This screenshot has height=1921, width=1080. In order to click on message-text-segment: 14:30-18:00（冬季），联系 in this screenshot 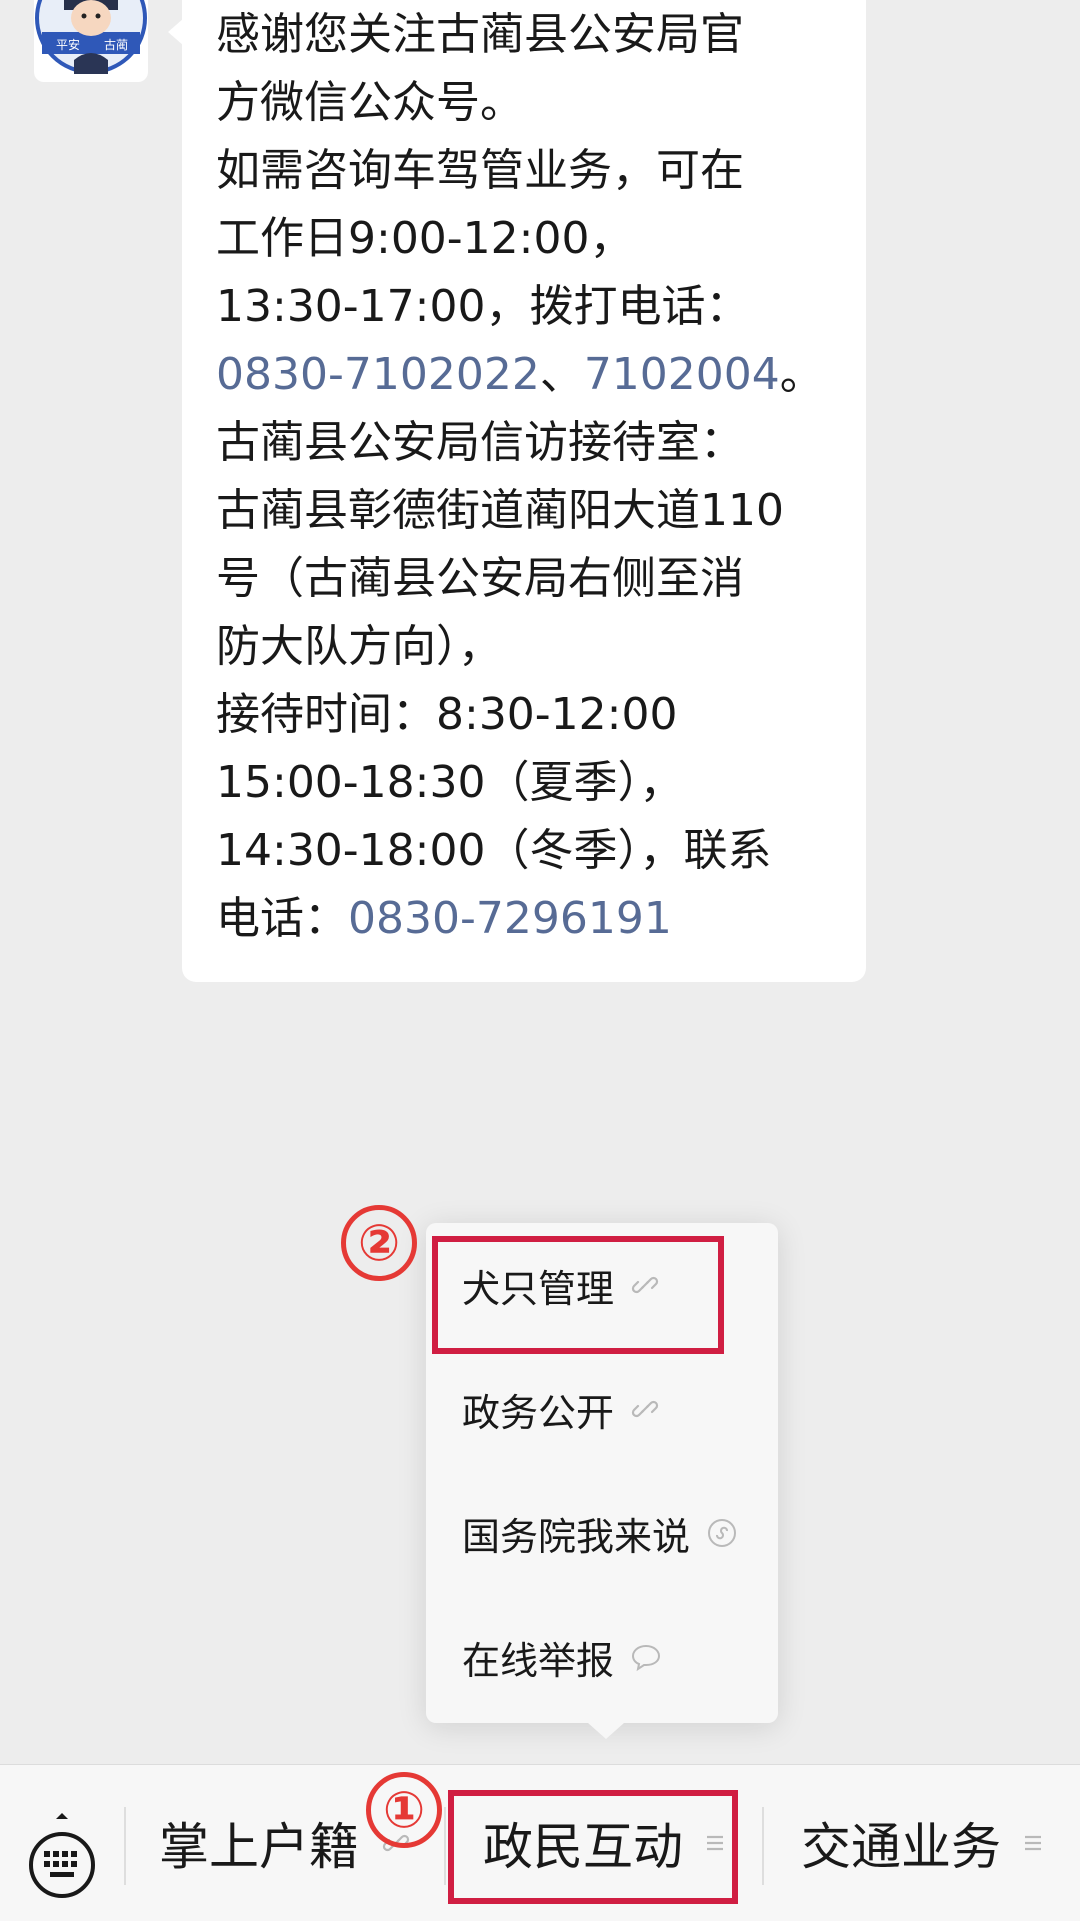, I will do `click(494, 850)`.